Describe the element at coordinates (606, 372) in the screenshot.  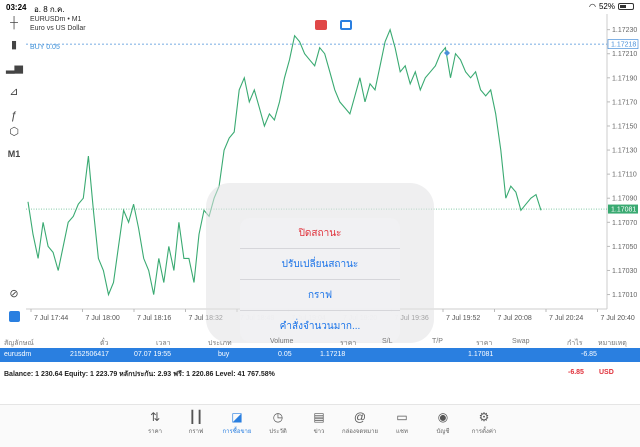
I see `currency-label: USD` at that location.